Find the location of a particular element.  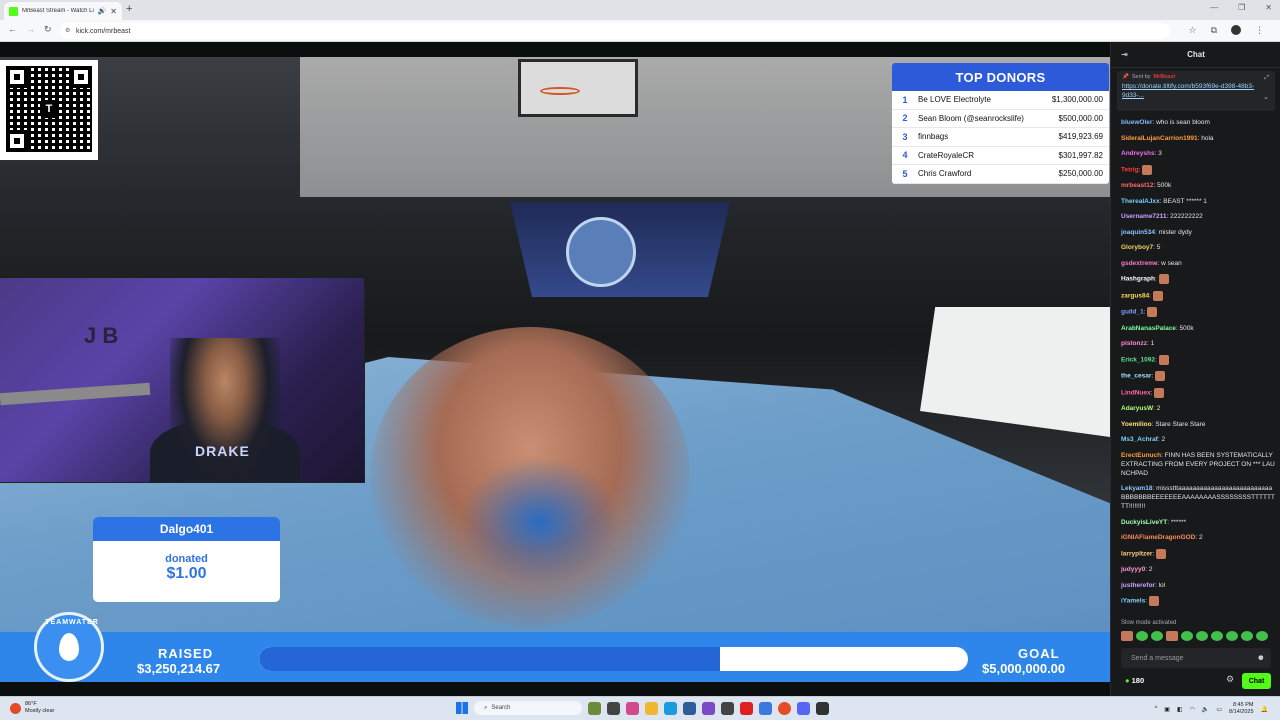

wifi-icon: ◠ is located at coordinates (1192, 709).